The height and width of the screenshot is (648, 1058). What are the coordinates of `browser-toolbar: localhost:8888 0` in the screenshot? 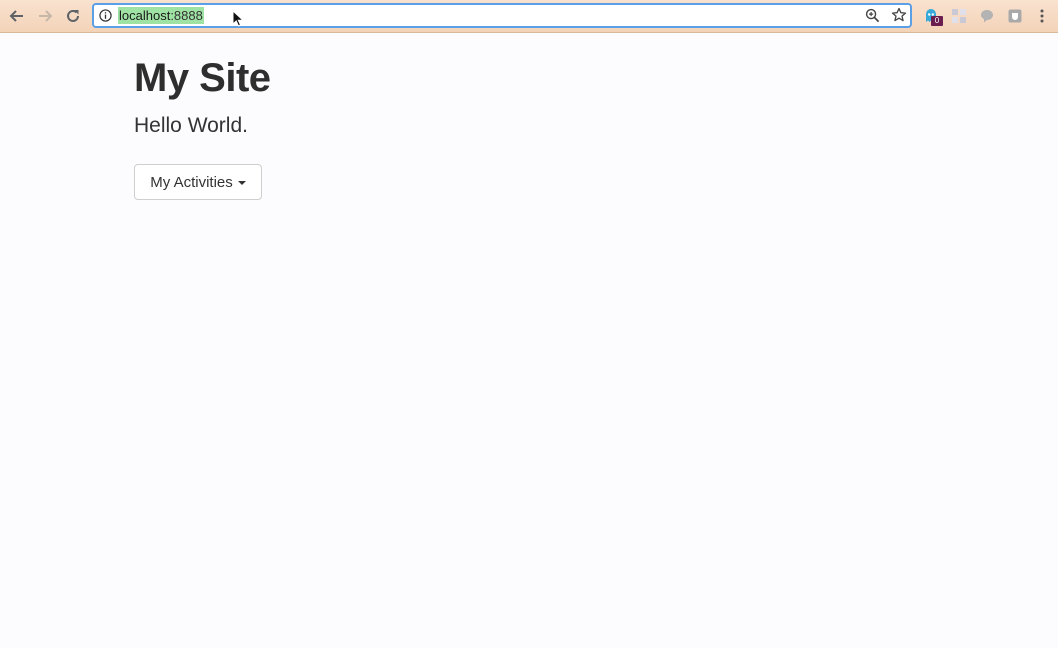 It's located at (529, 16).